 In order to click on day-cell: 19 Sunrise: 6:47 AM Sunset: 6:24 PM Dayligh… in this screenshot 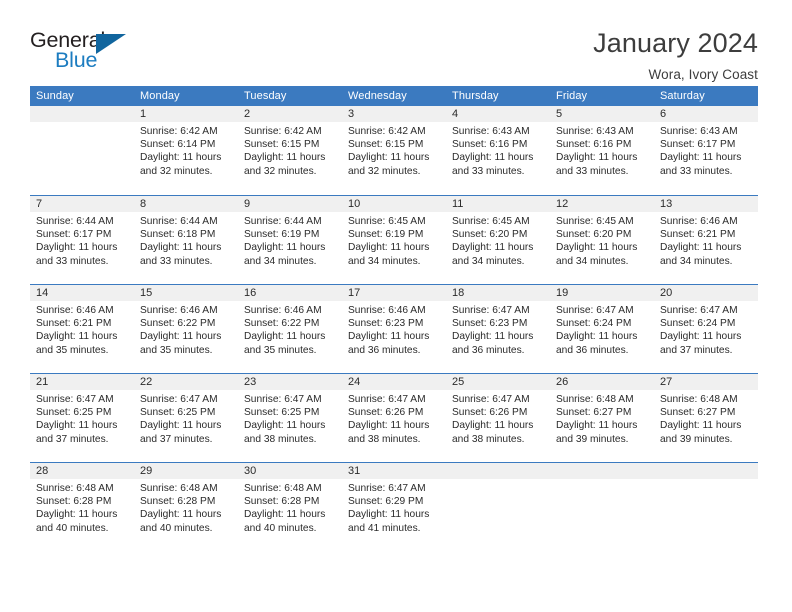, I will do `click(602, 329)`.